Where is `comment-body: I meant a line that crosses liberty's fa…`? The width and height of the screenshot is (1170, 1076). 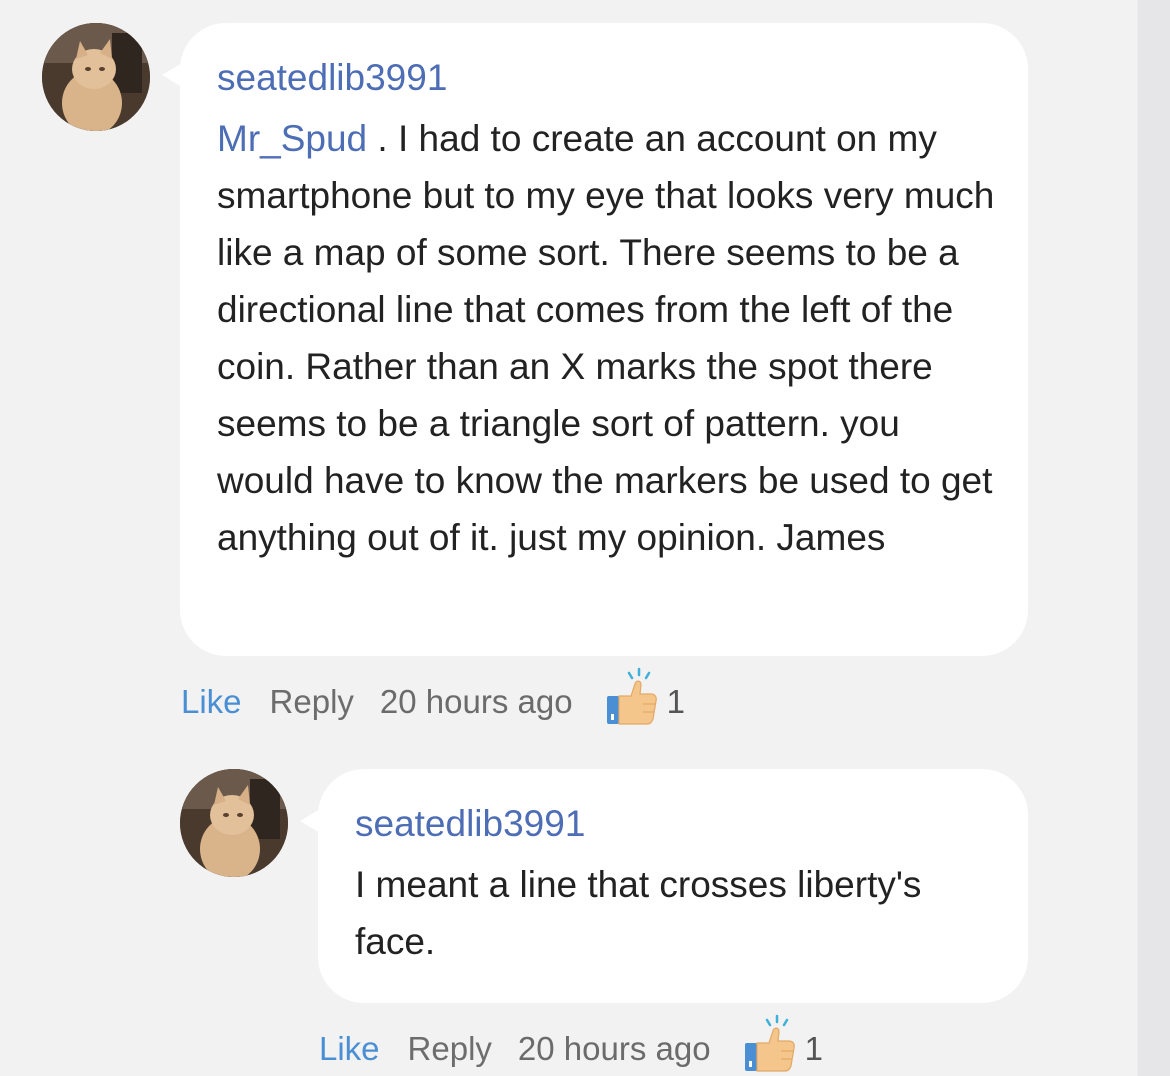 comment-body: I meant a line that crosses liberty's fa… is located at coordinates (638, 913).